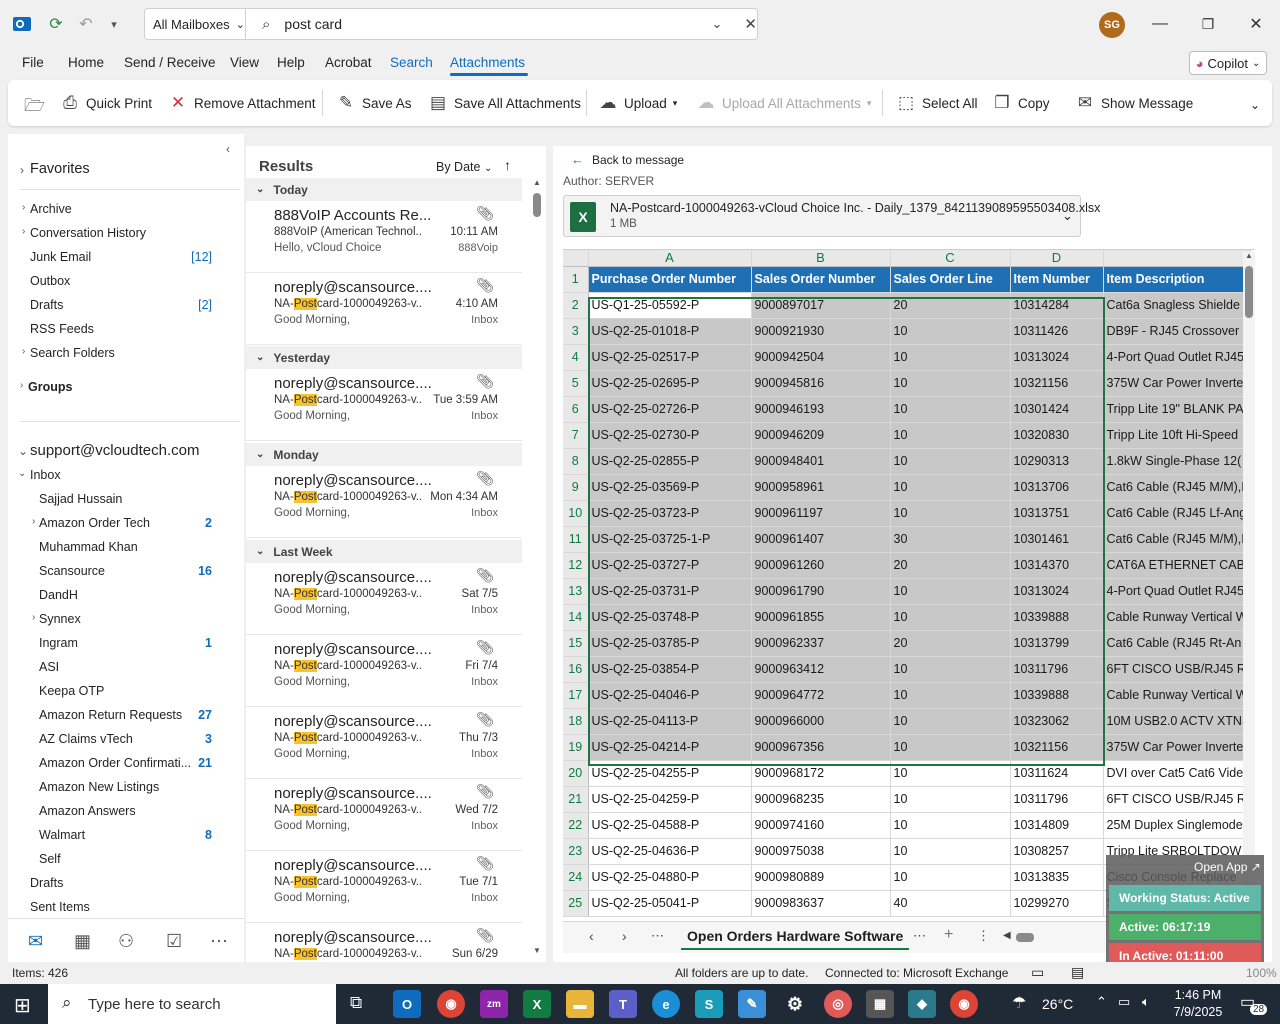 This screenshot has height=1024, width=1280. I want to click on copilot-button: ◕ Copilot ⌄, so click(1228, 63).